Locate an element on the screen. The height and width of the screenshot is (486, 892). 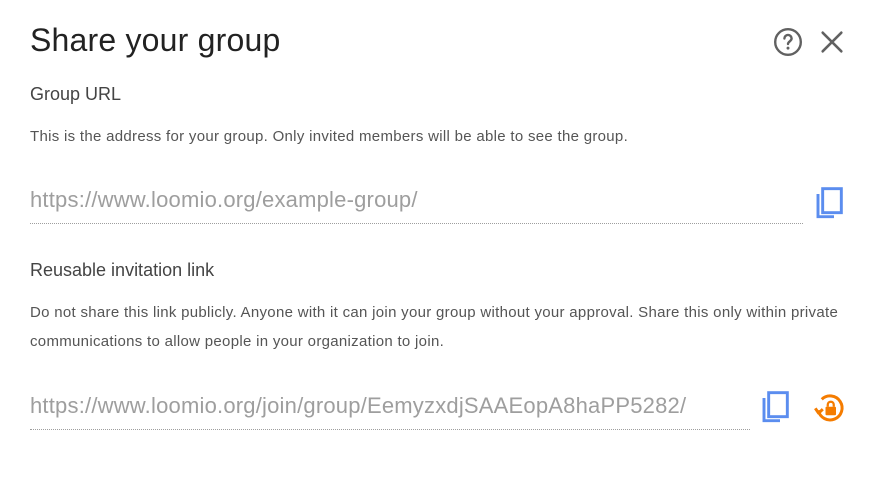
dialog-title: Share your group is located at coordinates (155, 40).